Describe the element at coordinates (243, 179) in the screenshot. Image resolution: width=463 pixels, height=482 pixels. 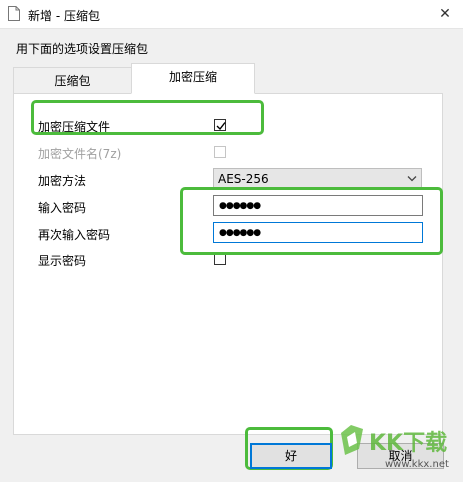
I see `encryption-method-value: AES-256` at that location.